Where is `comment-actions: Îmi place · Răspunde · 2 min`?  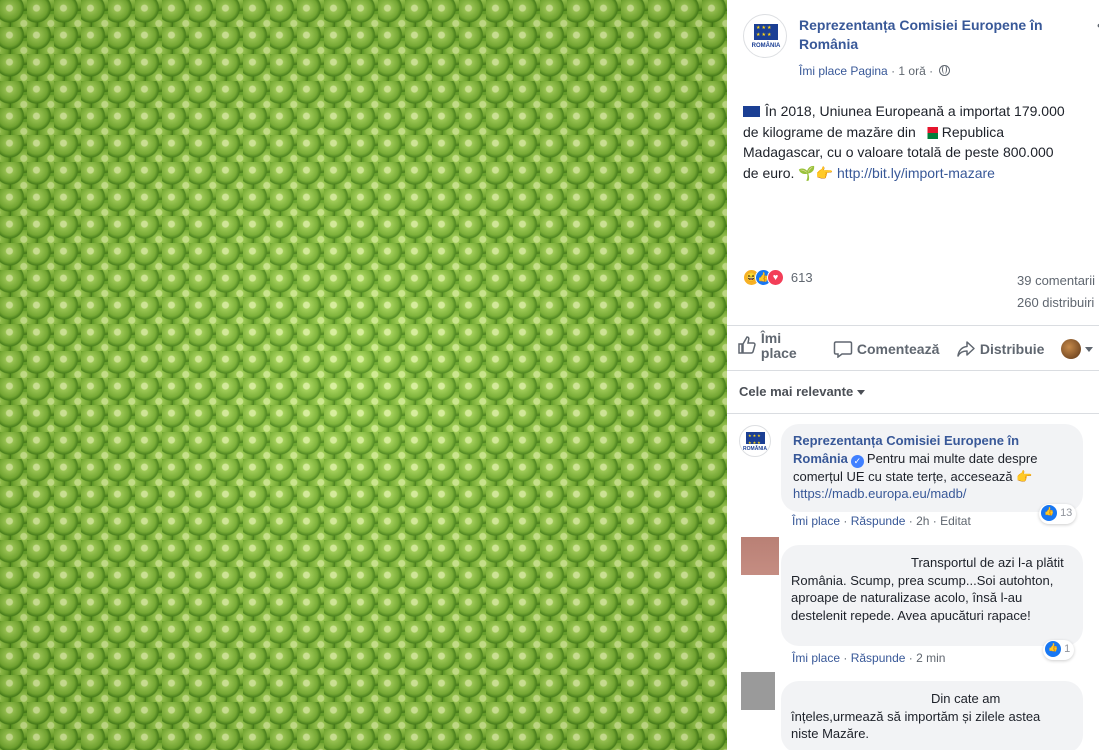 comment-actions: Îmi place · Răspunde · 2 min is located at coordinates (869, 658).